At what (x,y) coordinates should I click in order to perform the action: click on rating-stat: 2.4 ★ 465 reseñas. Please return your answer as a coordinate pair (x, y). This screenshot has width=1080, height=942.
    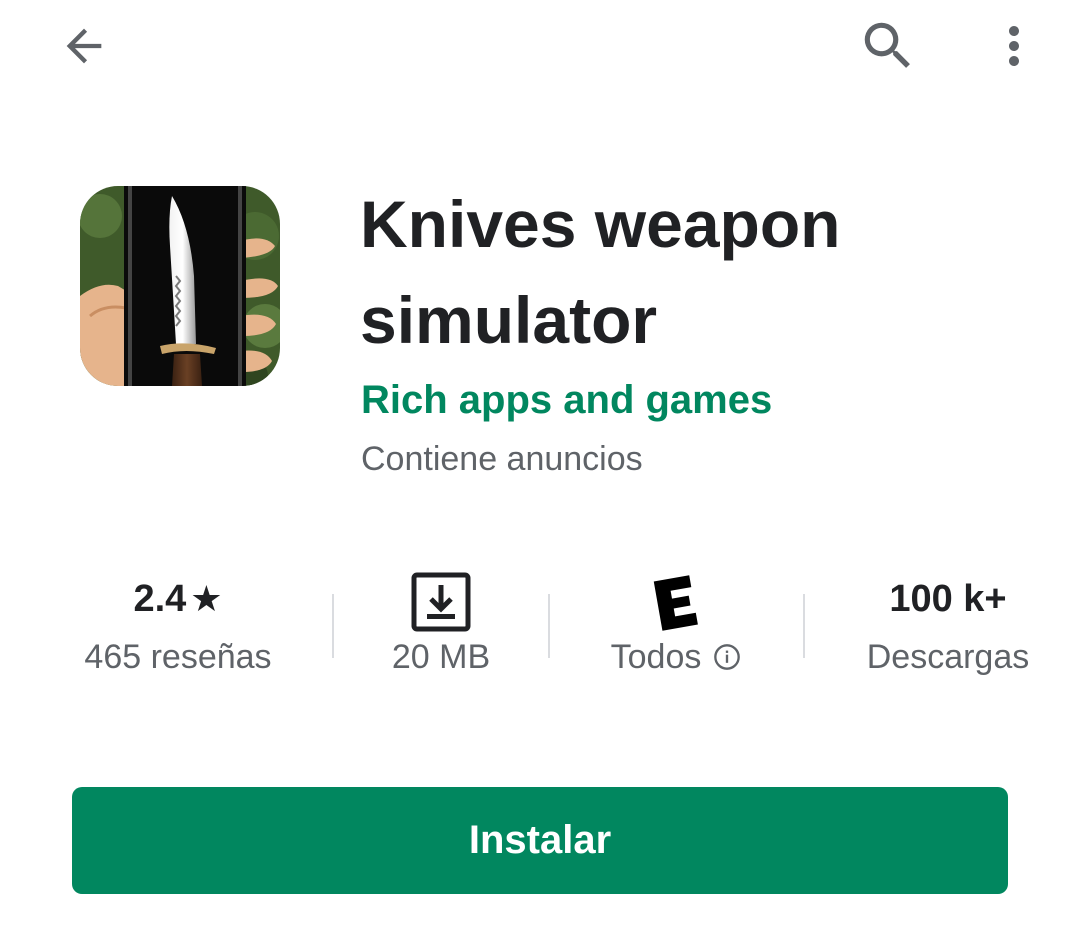
    Looking at the image, I should click on (178, 621).